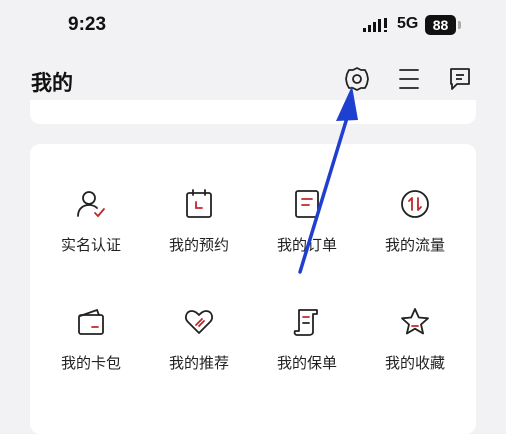 The width and height of the screenshot is (506, 434). I want to click on message-icon, so click(460, 79).